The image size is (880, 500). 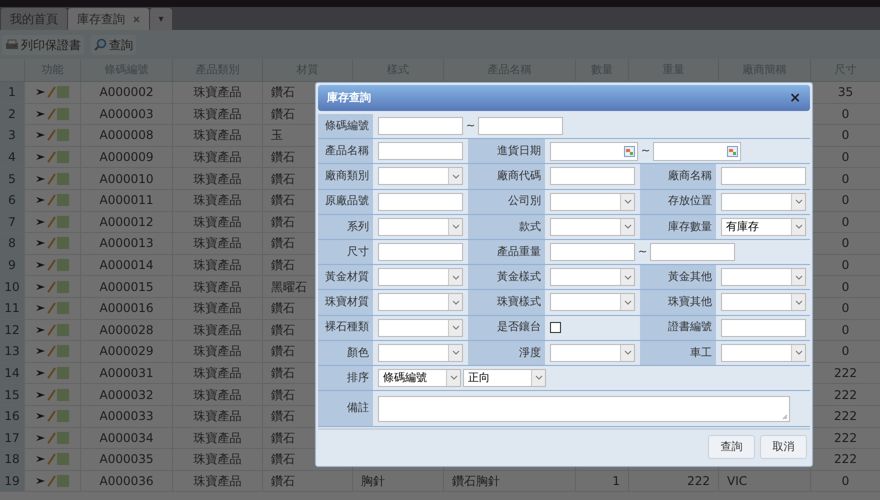 I want to click on select-field: 正向, so click(x=504, y=377).